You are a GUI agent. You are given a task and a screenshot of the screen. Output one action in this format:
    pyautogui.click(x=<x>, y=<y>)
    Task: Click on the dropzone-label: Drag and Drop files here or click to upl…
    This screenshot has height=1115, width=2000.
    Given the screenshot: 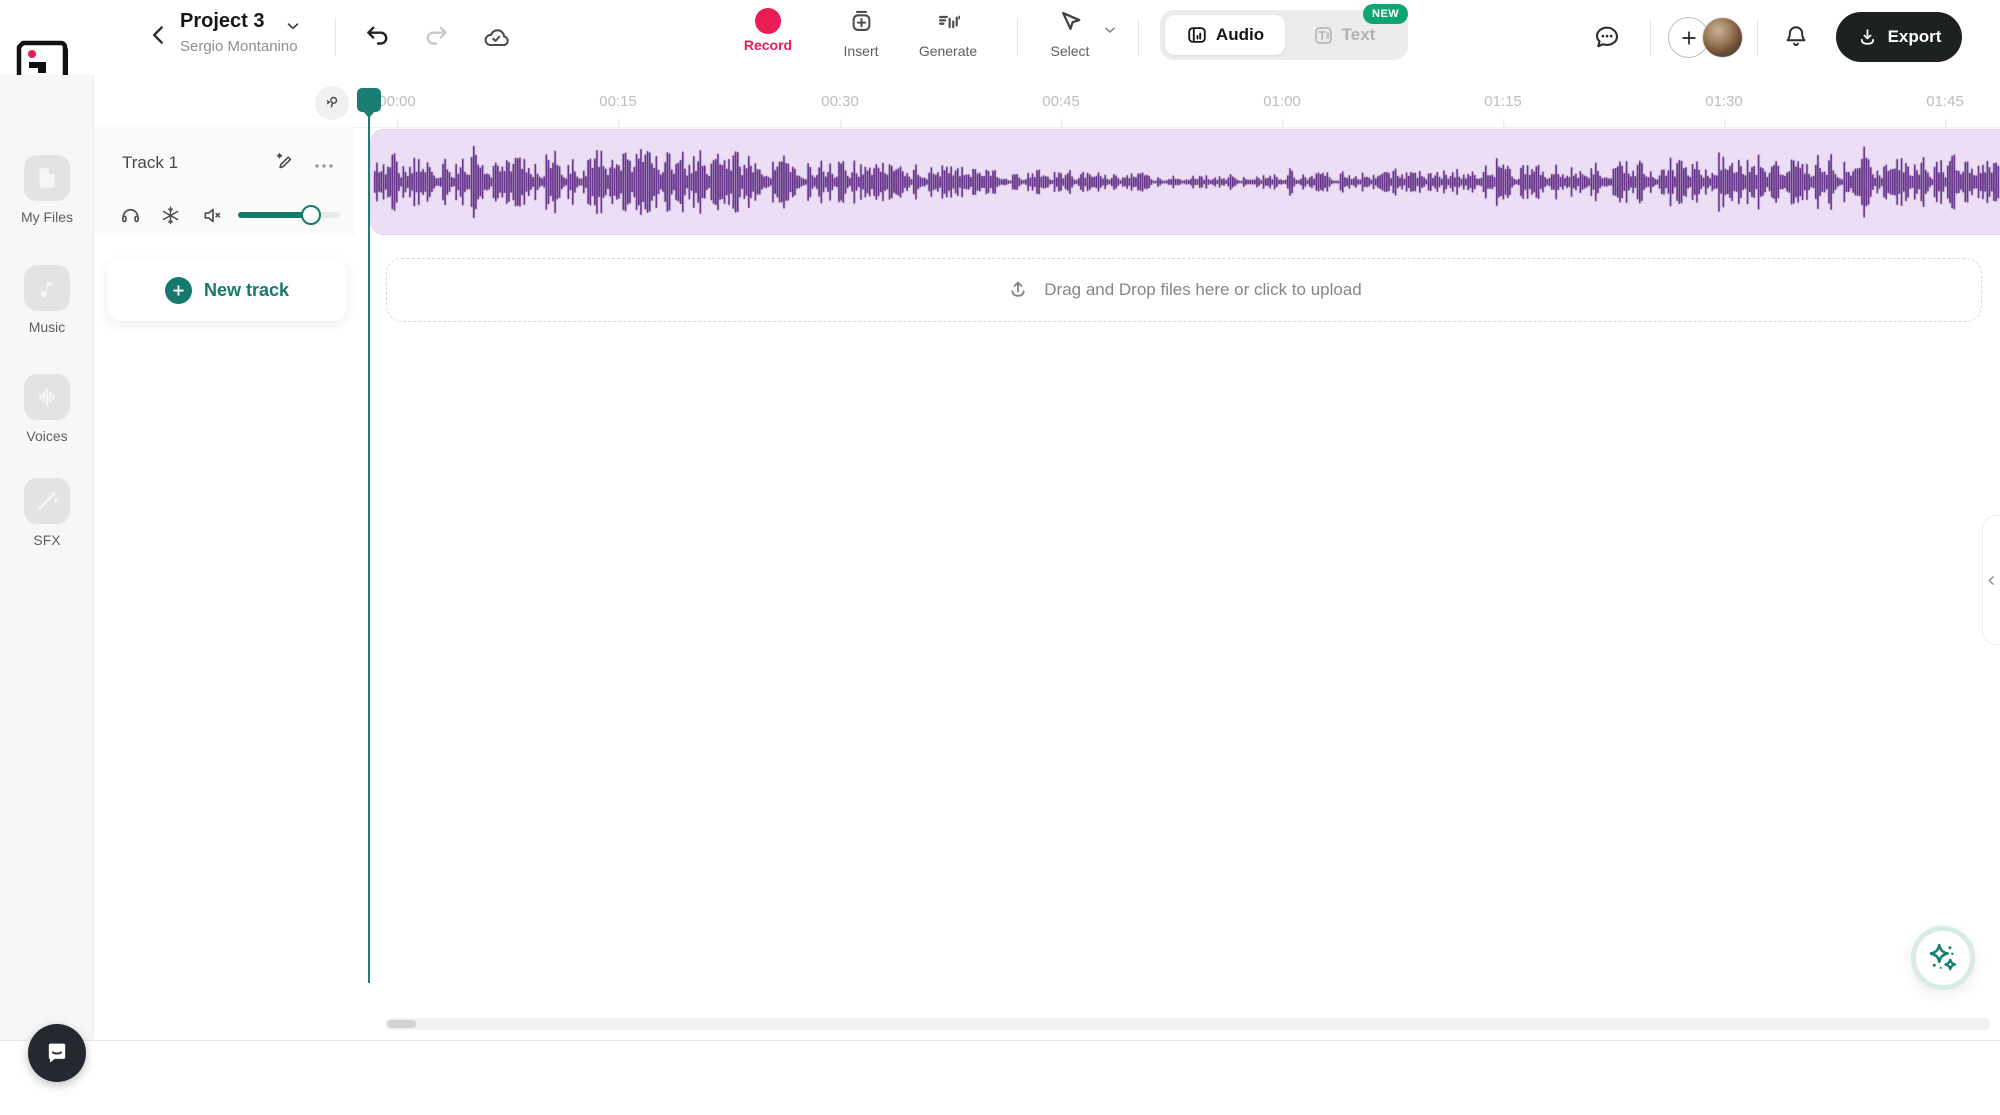 What is the action you would take?
    pyautogui.click(x=1203, y=289)
    